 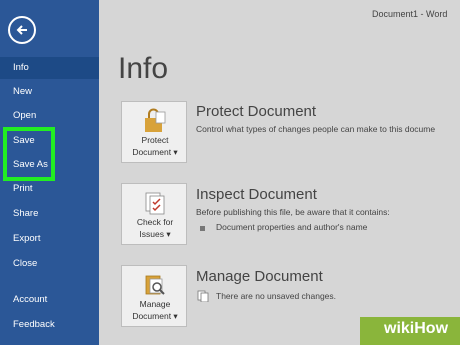 What do you see at coordinates (276, 296) in the screenshot?
I see `manage-document-description: There are no unsaved changes.` at bounding box center [276, 296].